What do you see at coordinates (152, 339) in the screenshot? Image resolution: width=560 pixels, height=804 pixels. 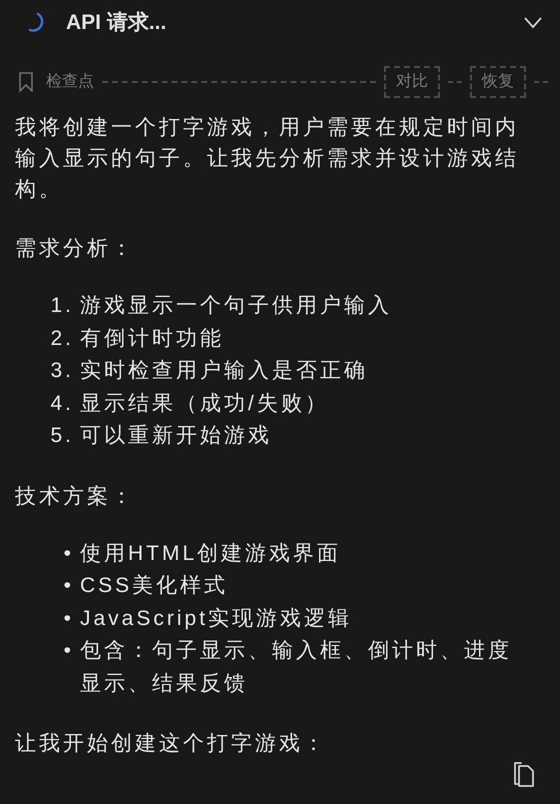 I see `list-item-text: 有倒计时功能` at bounding box center [152, 339].